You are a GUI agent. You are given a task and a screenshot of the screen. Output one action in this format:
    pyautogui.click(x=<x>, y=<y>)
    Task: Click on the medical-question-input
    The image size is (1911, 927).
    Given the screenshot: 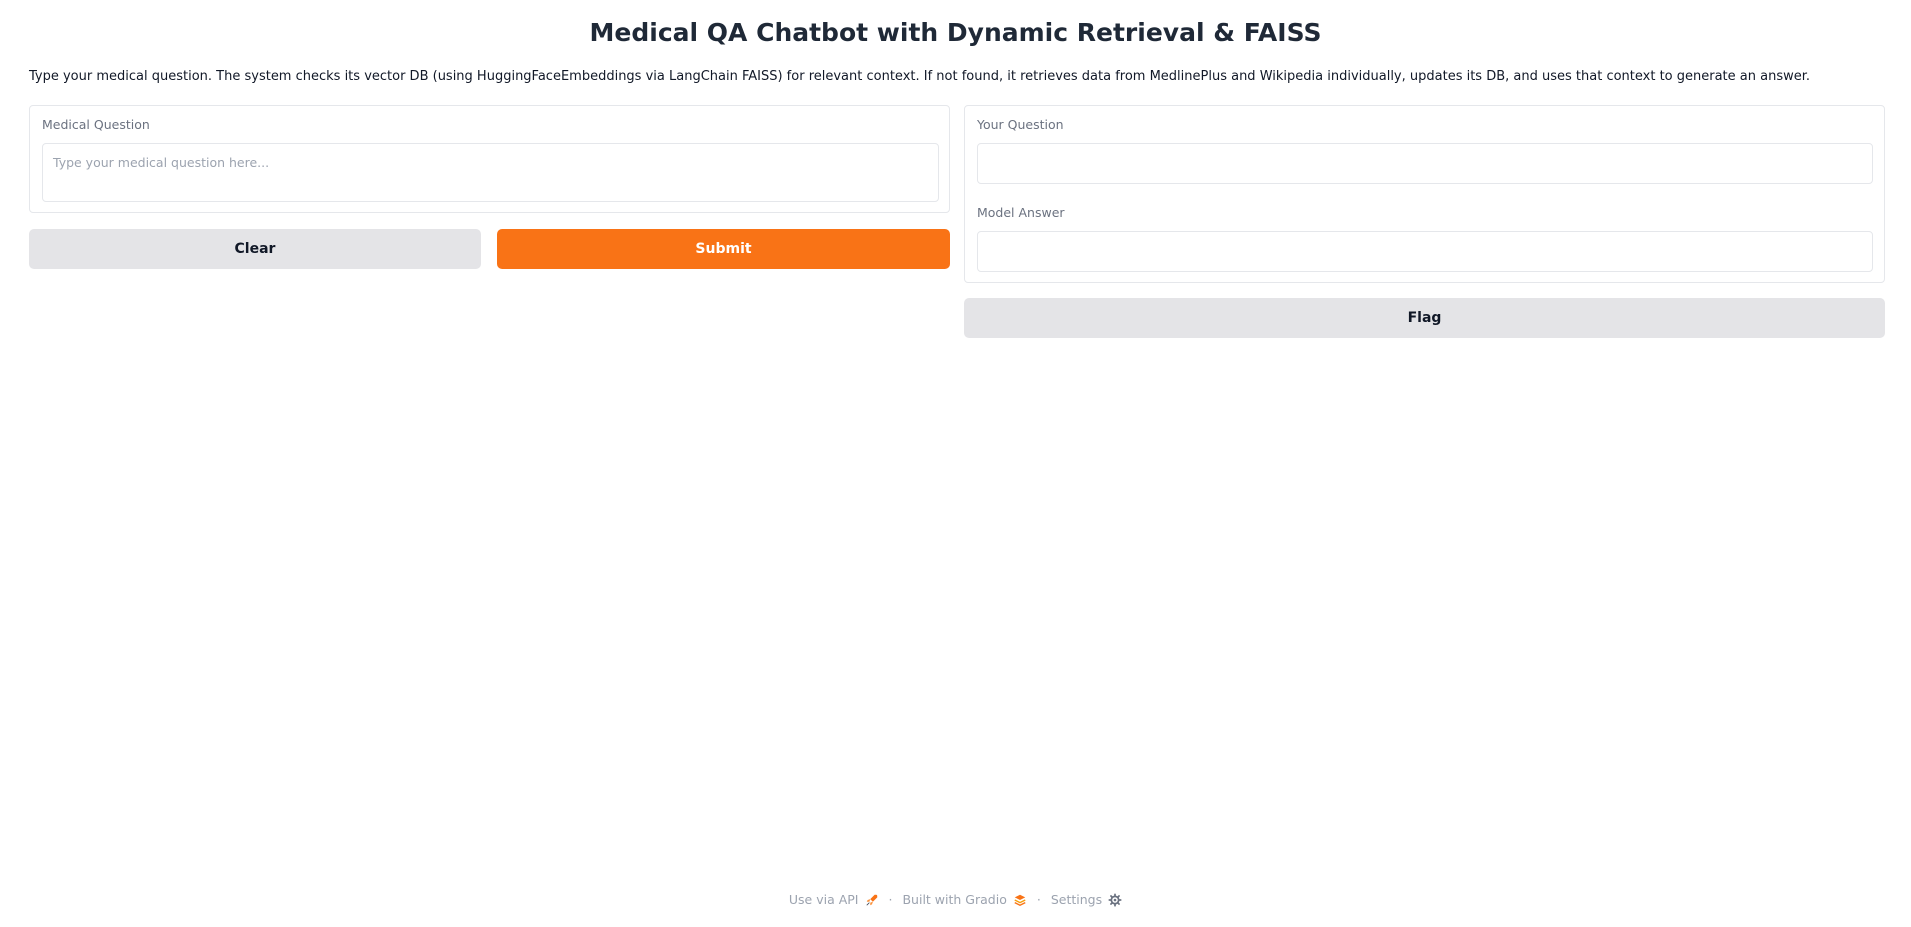 What is the action you would take?
    pyautogui.click(x=490, y=172)
    